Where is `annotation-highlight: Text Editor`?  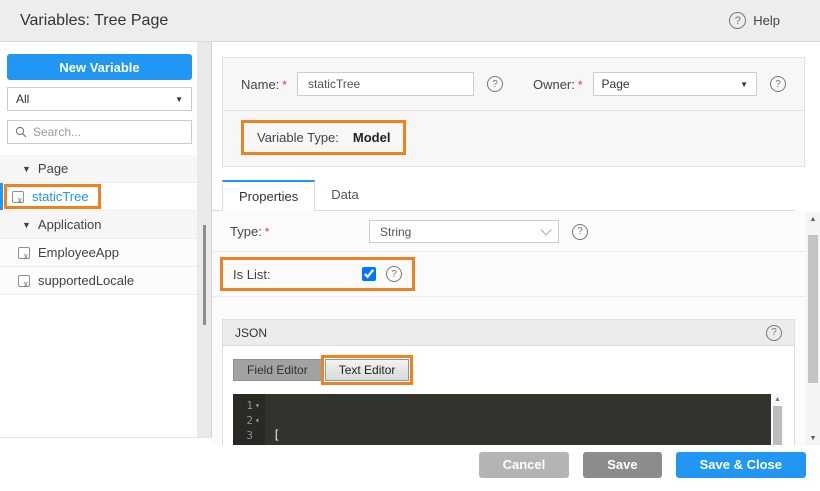 annotation-highlight: Text Editor is located at coordinates (367, 370).